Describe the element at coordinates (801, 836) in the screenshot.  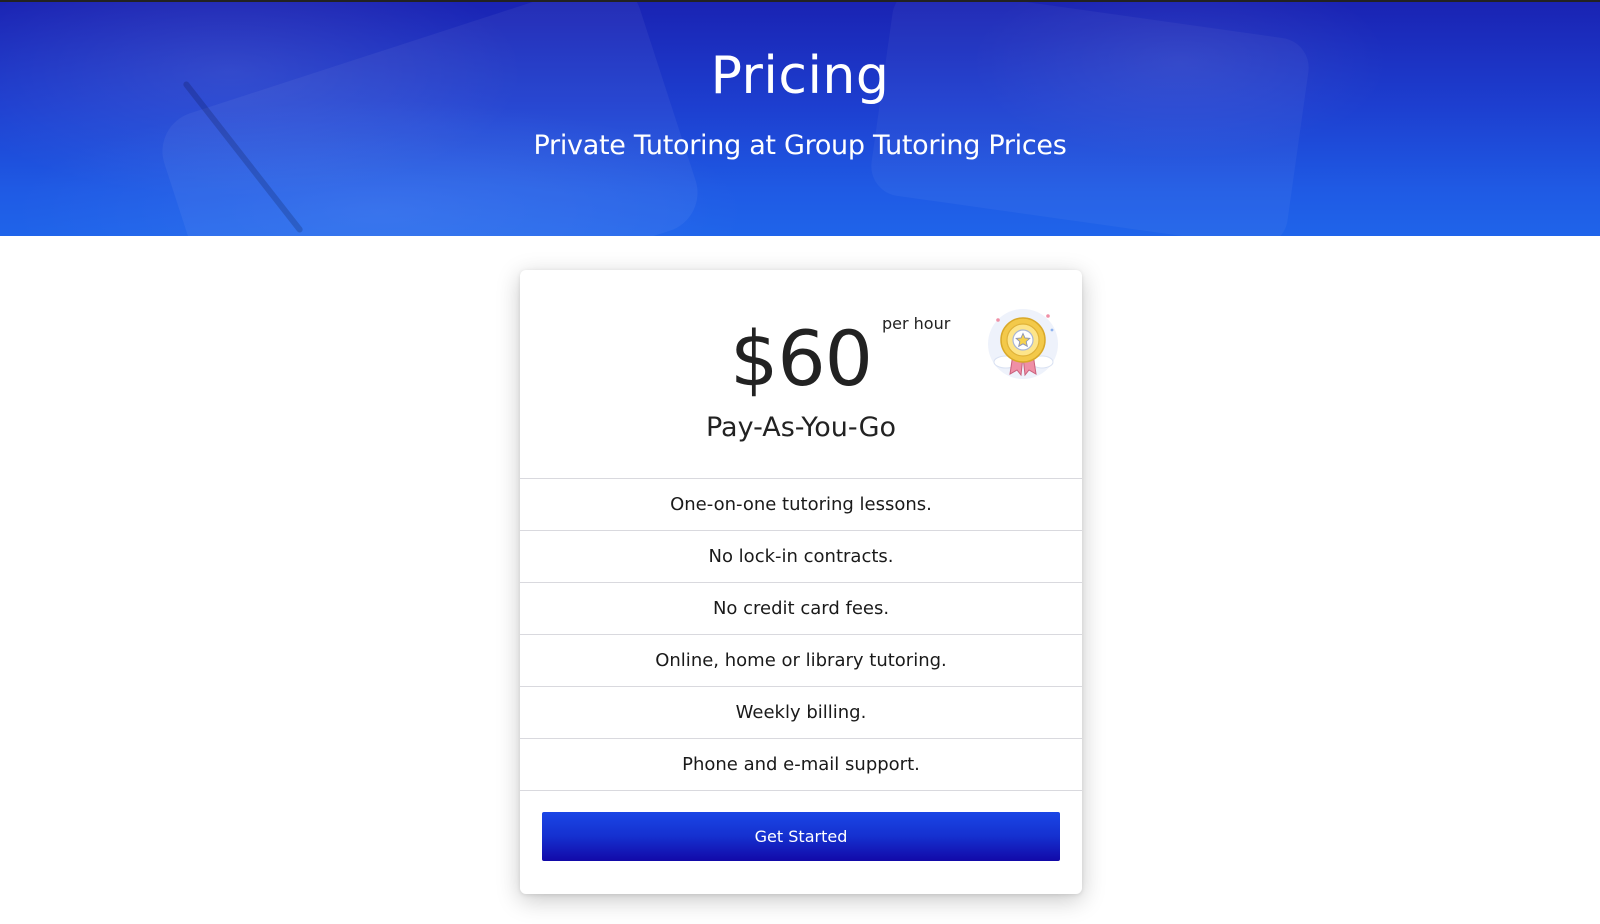
I see `get-started-button: Get Started` at that location.